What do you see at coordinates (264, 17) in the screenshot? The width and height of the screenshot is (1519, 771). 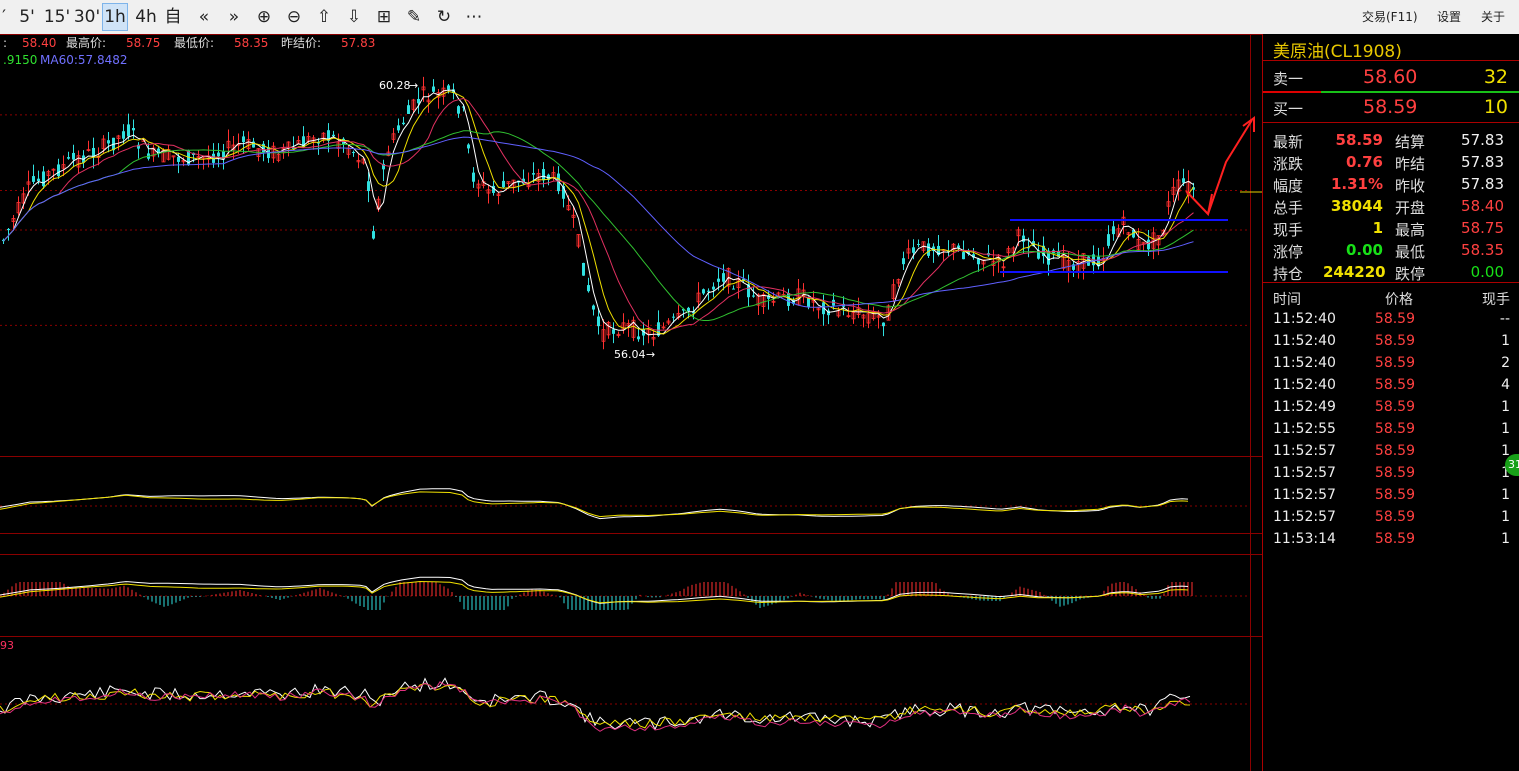 I see `zoom-in-icon: ⊕` at bounding box center [264, 17].